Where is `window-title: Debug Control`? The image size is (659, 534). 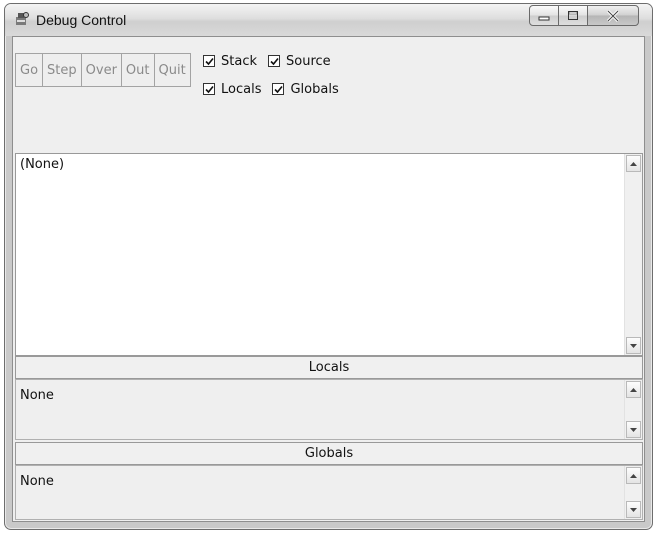
window-title: Debug Control is located at coordinates (81, 20).